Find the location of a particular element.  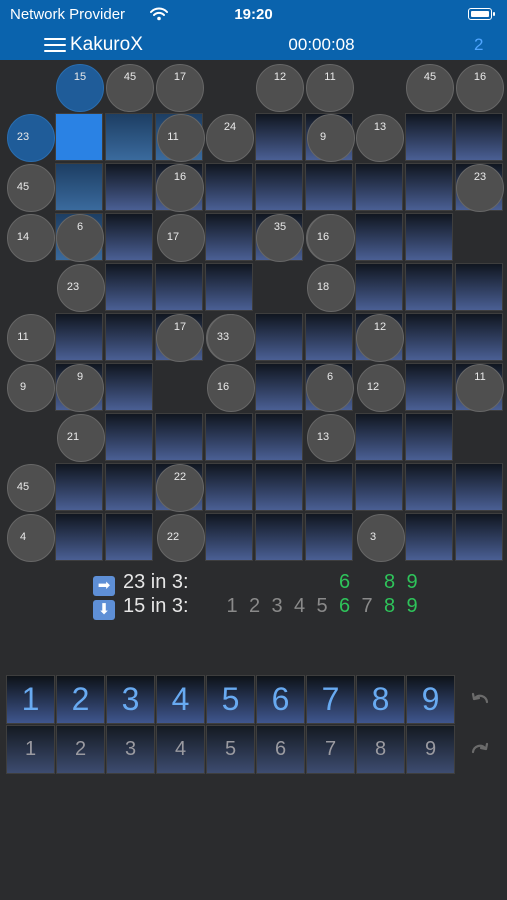

enter-digit-4-button: 4 is located at coordinates (180, 699).